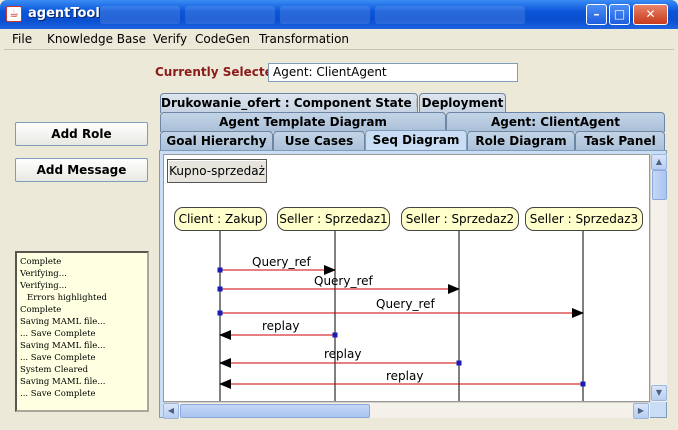 Image resolution: width=678 pixels, height=430 pixels. I want to click on lifeline-seller-sprzedaz1: Seller : Sprzedaz1, so click(333, 219).